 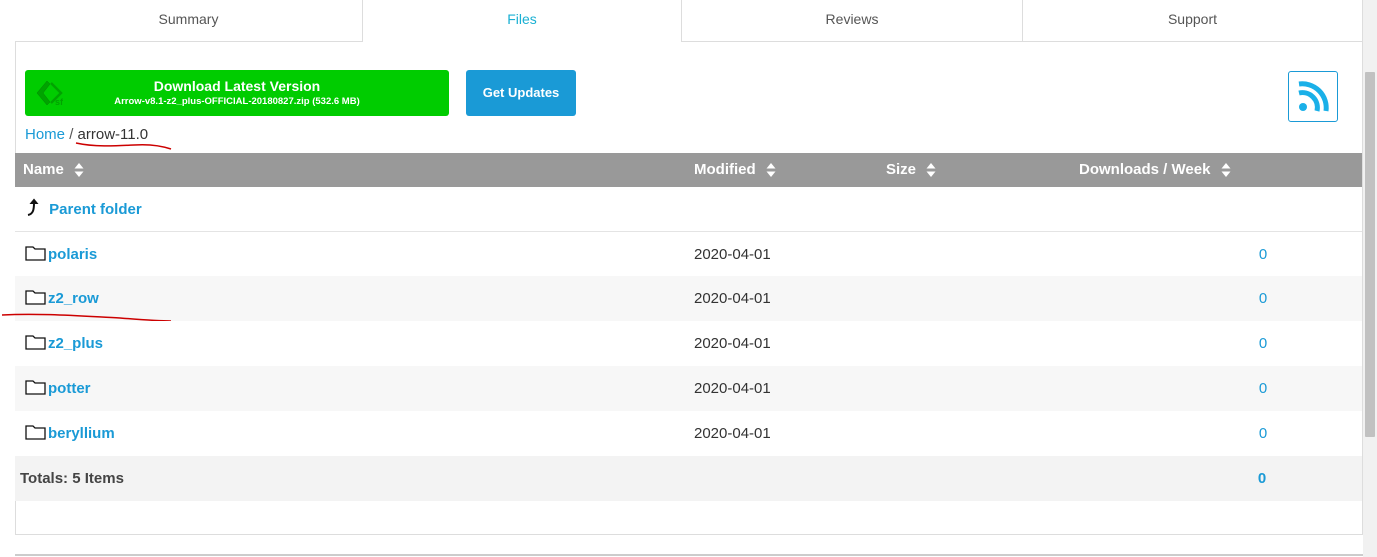 What do you see at coordinates (1193, 21) in the screenshot?
I see `tab-support: Support` at bounding box center [1193, 21].